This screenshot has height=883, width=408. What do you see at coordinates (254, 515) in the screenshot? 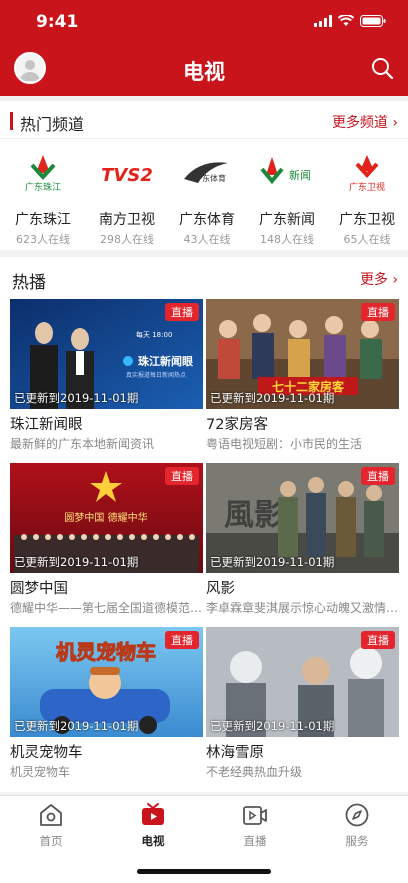
I see `svg-text: 風影` at bounding box center [254, 515].